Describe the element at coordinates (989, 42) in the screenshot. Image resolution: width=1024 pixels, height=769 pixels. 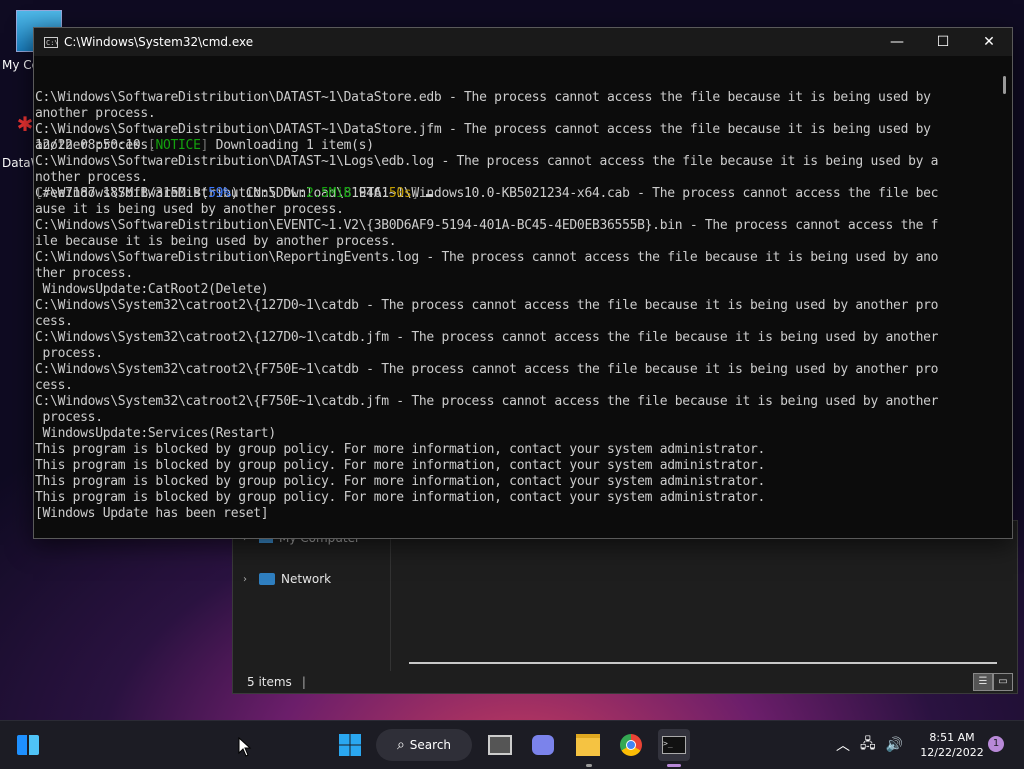
I see `close-button: ✕` at that location.